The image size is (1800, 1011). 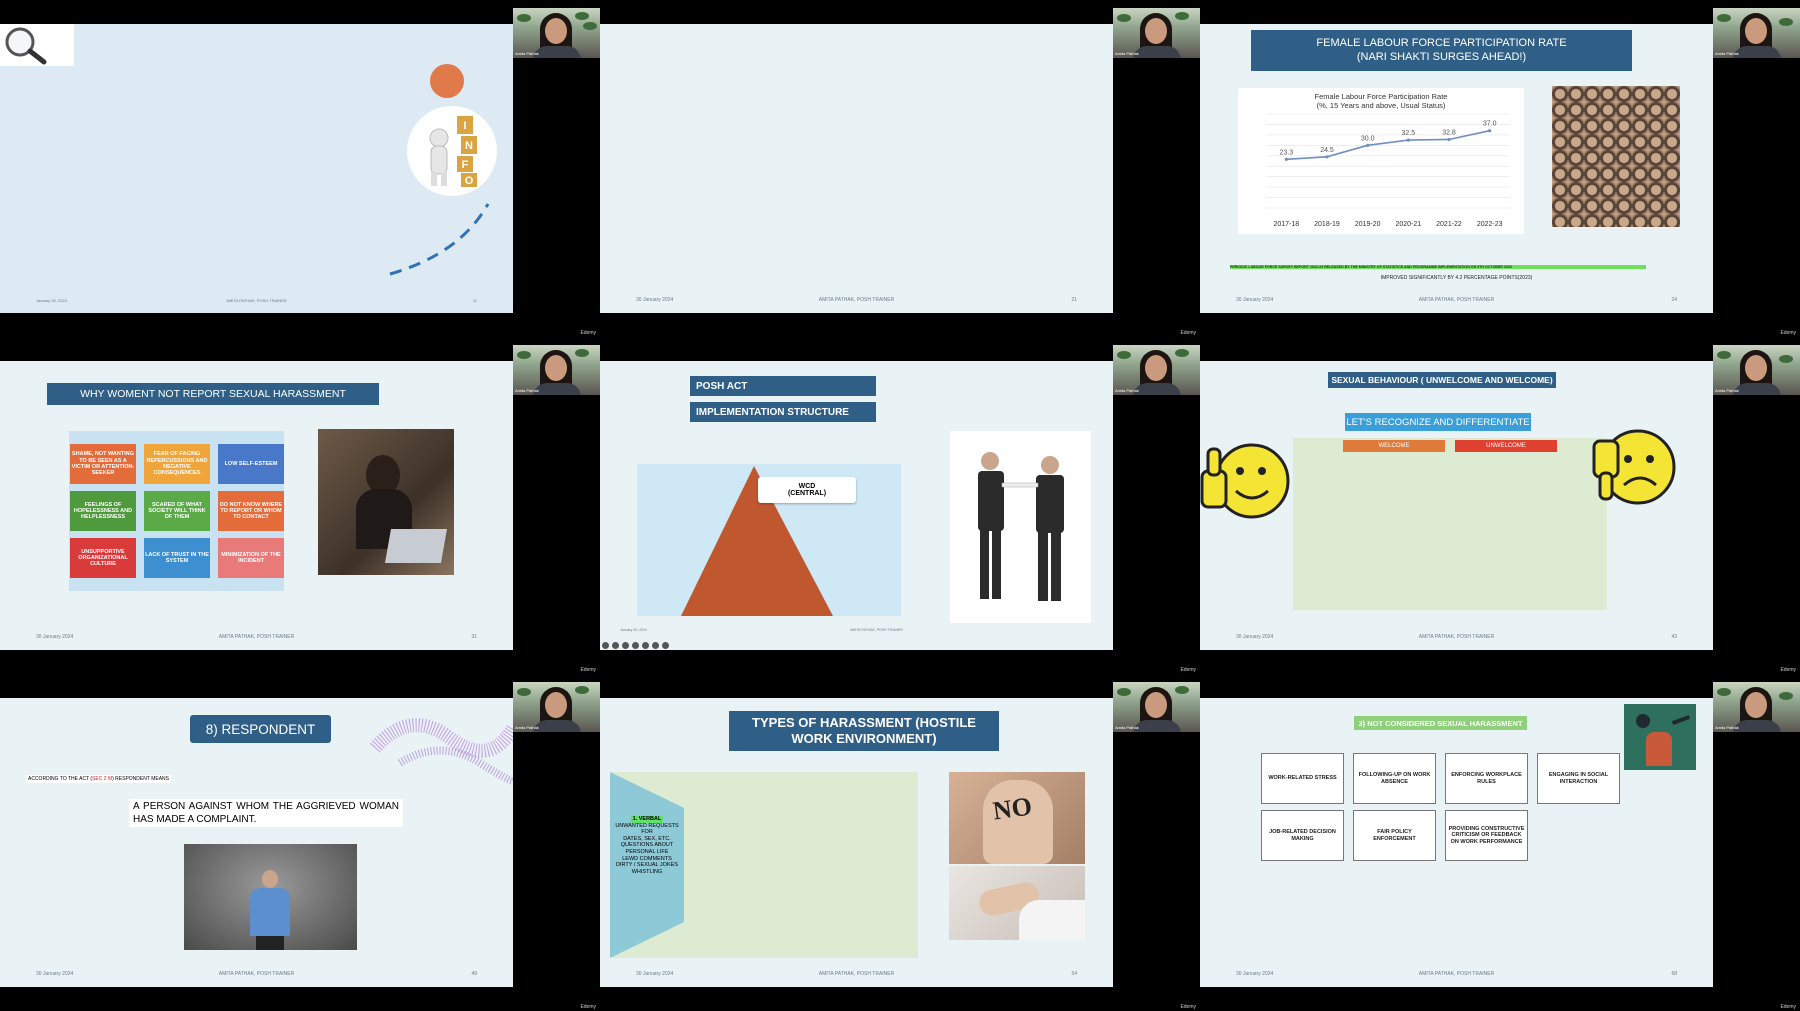 I want to click on slide-number: 21, so click(x=1074, y=300).